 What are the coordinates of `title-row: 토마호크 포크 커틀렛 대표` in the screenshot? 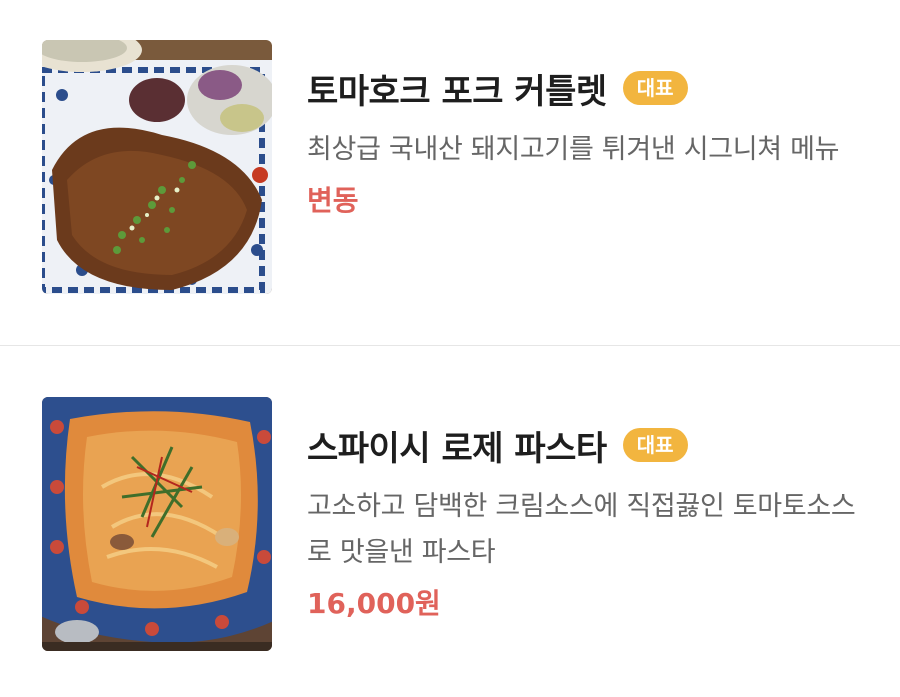 It's located at (592, 89).